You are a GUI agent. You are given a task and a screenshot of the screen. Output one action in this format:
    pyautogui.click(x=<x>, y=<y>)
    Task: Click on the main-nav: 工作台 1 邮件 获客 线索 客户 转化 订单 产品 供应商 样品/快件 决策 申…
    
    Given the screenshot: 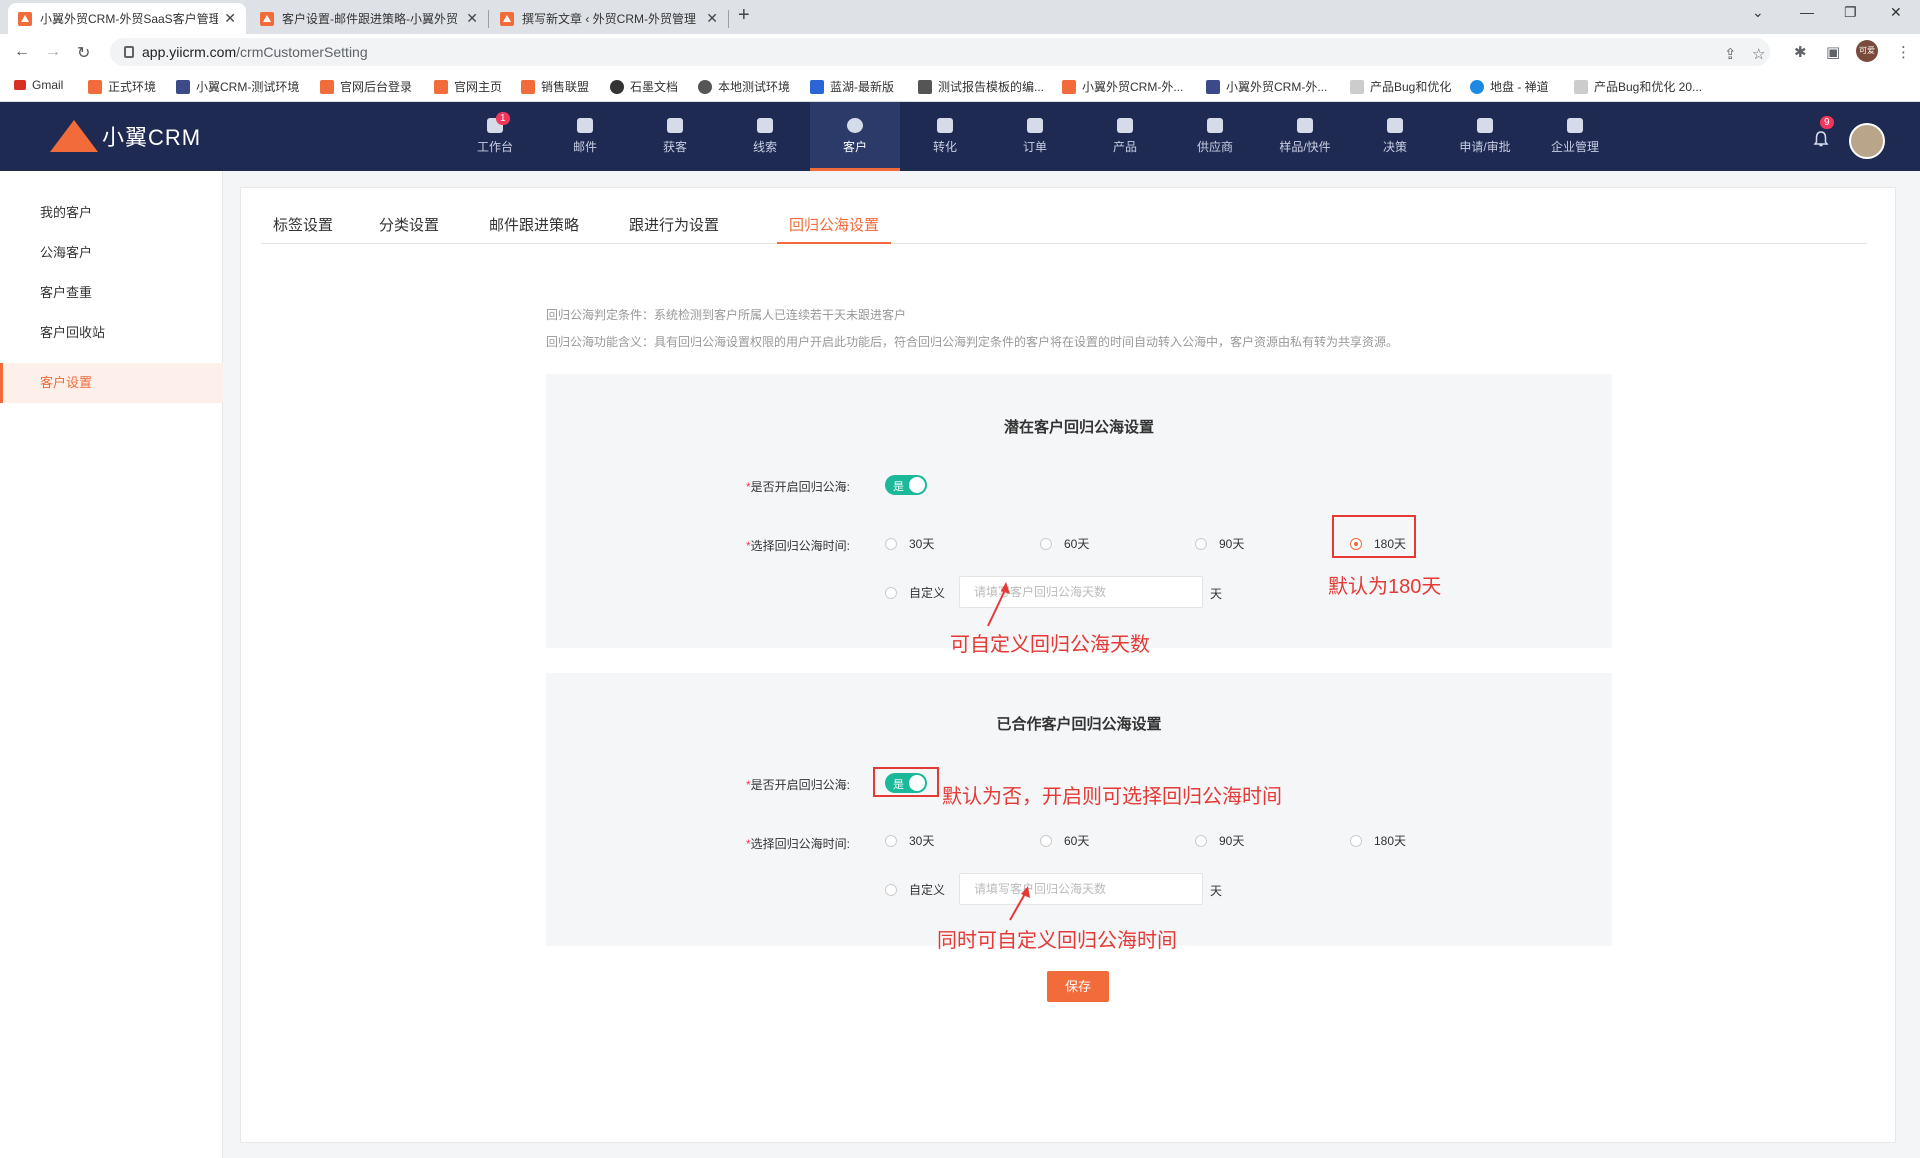 What is the action you would take?
    pyautogui.click(x=1035, y=136)
    